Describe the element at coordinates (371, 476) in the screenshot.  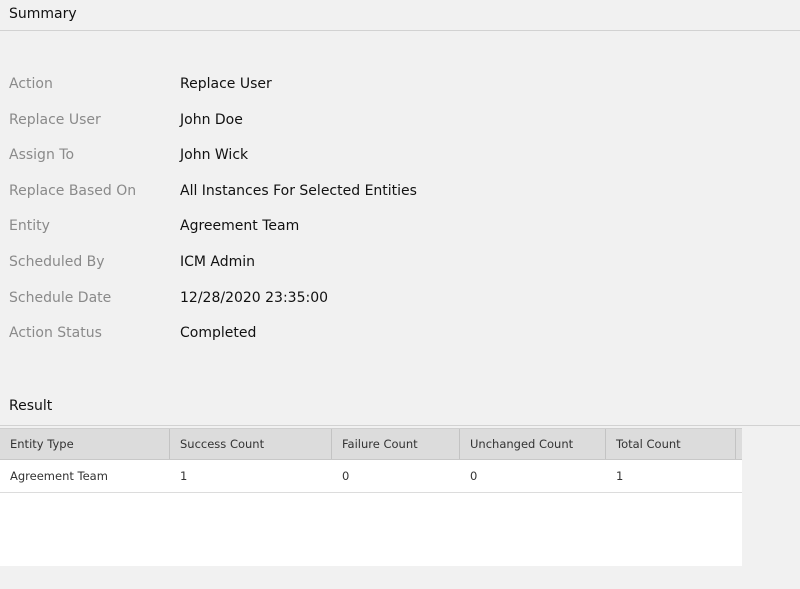
I see `table-row: Agreement Team 1 0 0 1` at that location.